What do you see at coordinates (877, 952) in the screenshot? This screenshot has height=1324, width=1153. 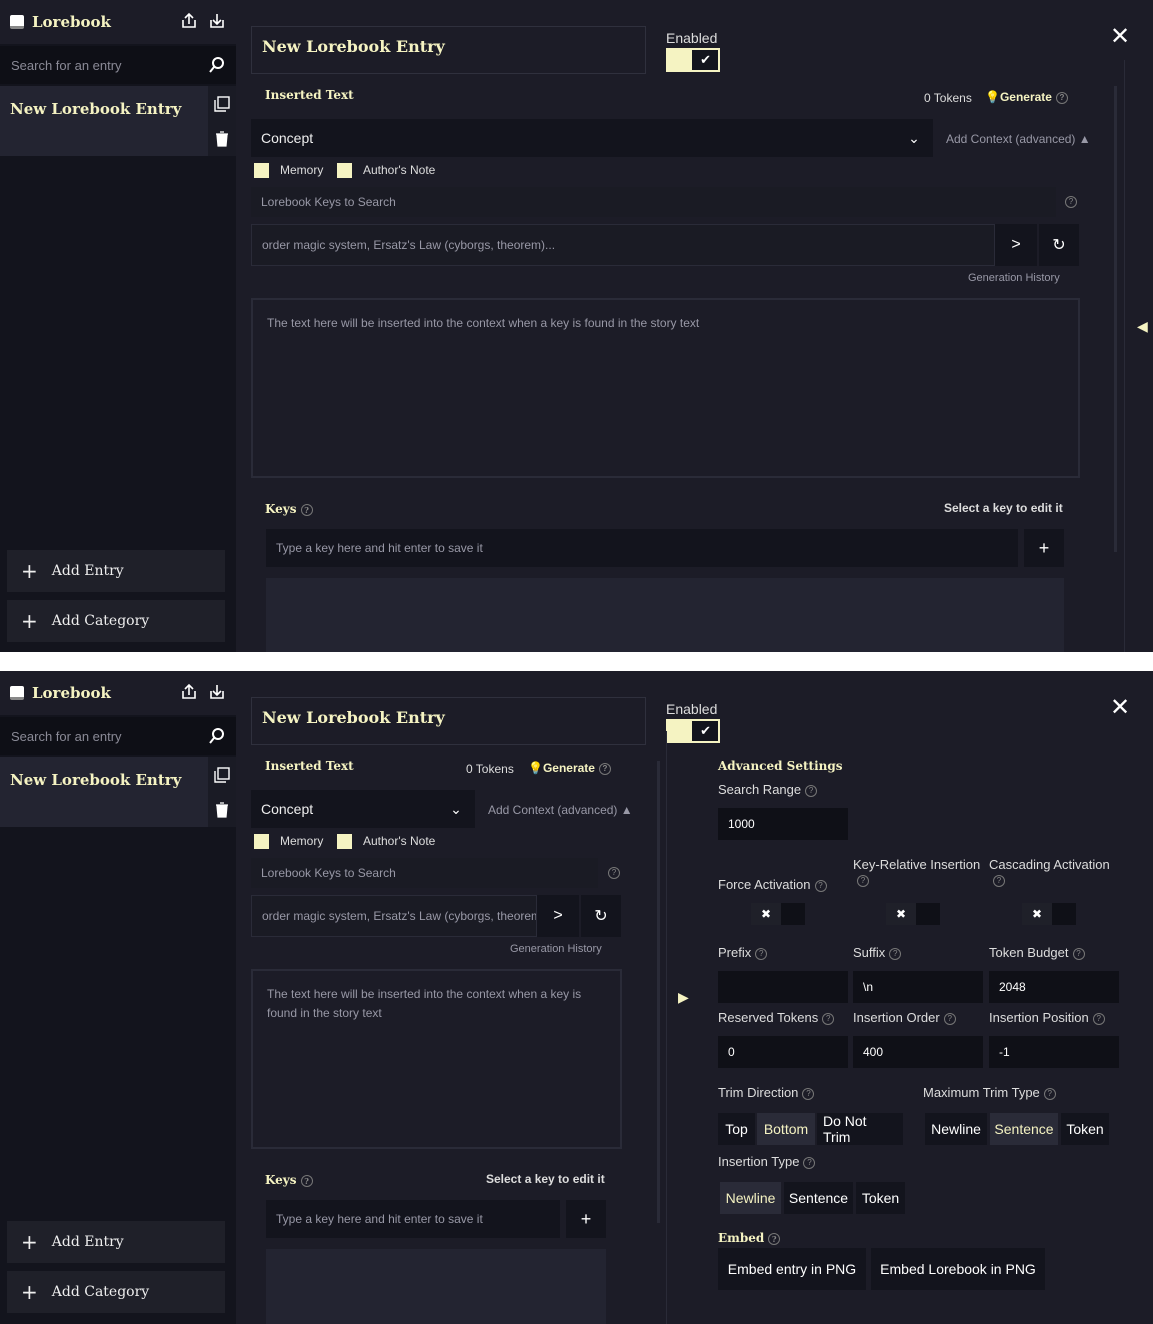 I see `suffix-label: Suffix?` at bounding box center [877, 952].